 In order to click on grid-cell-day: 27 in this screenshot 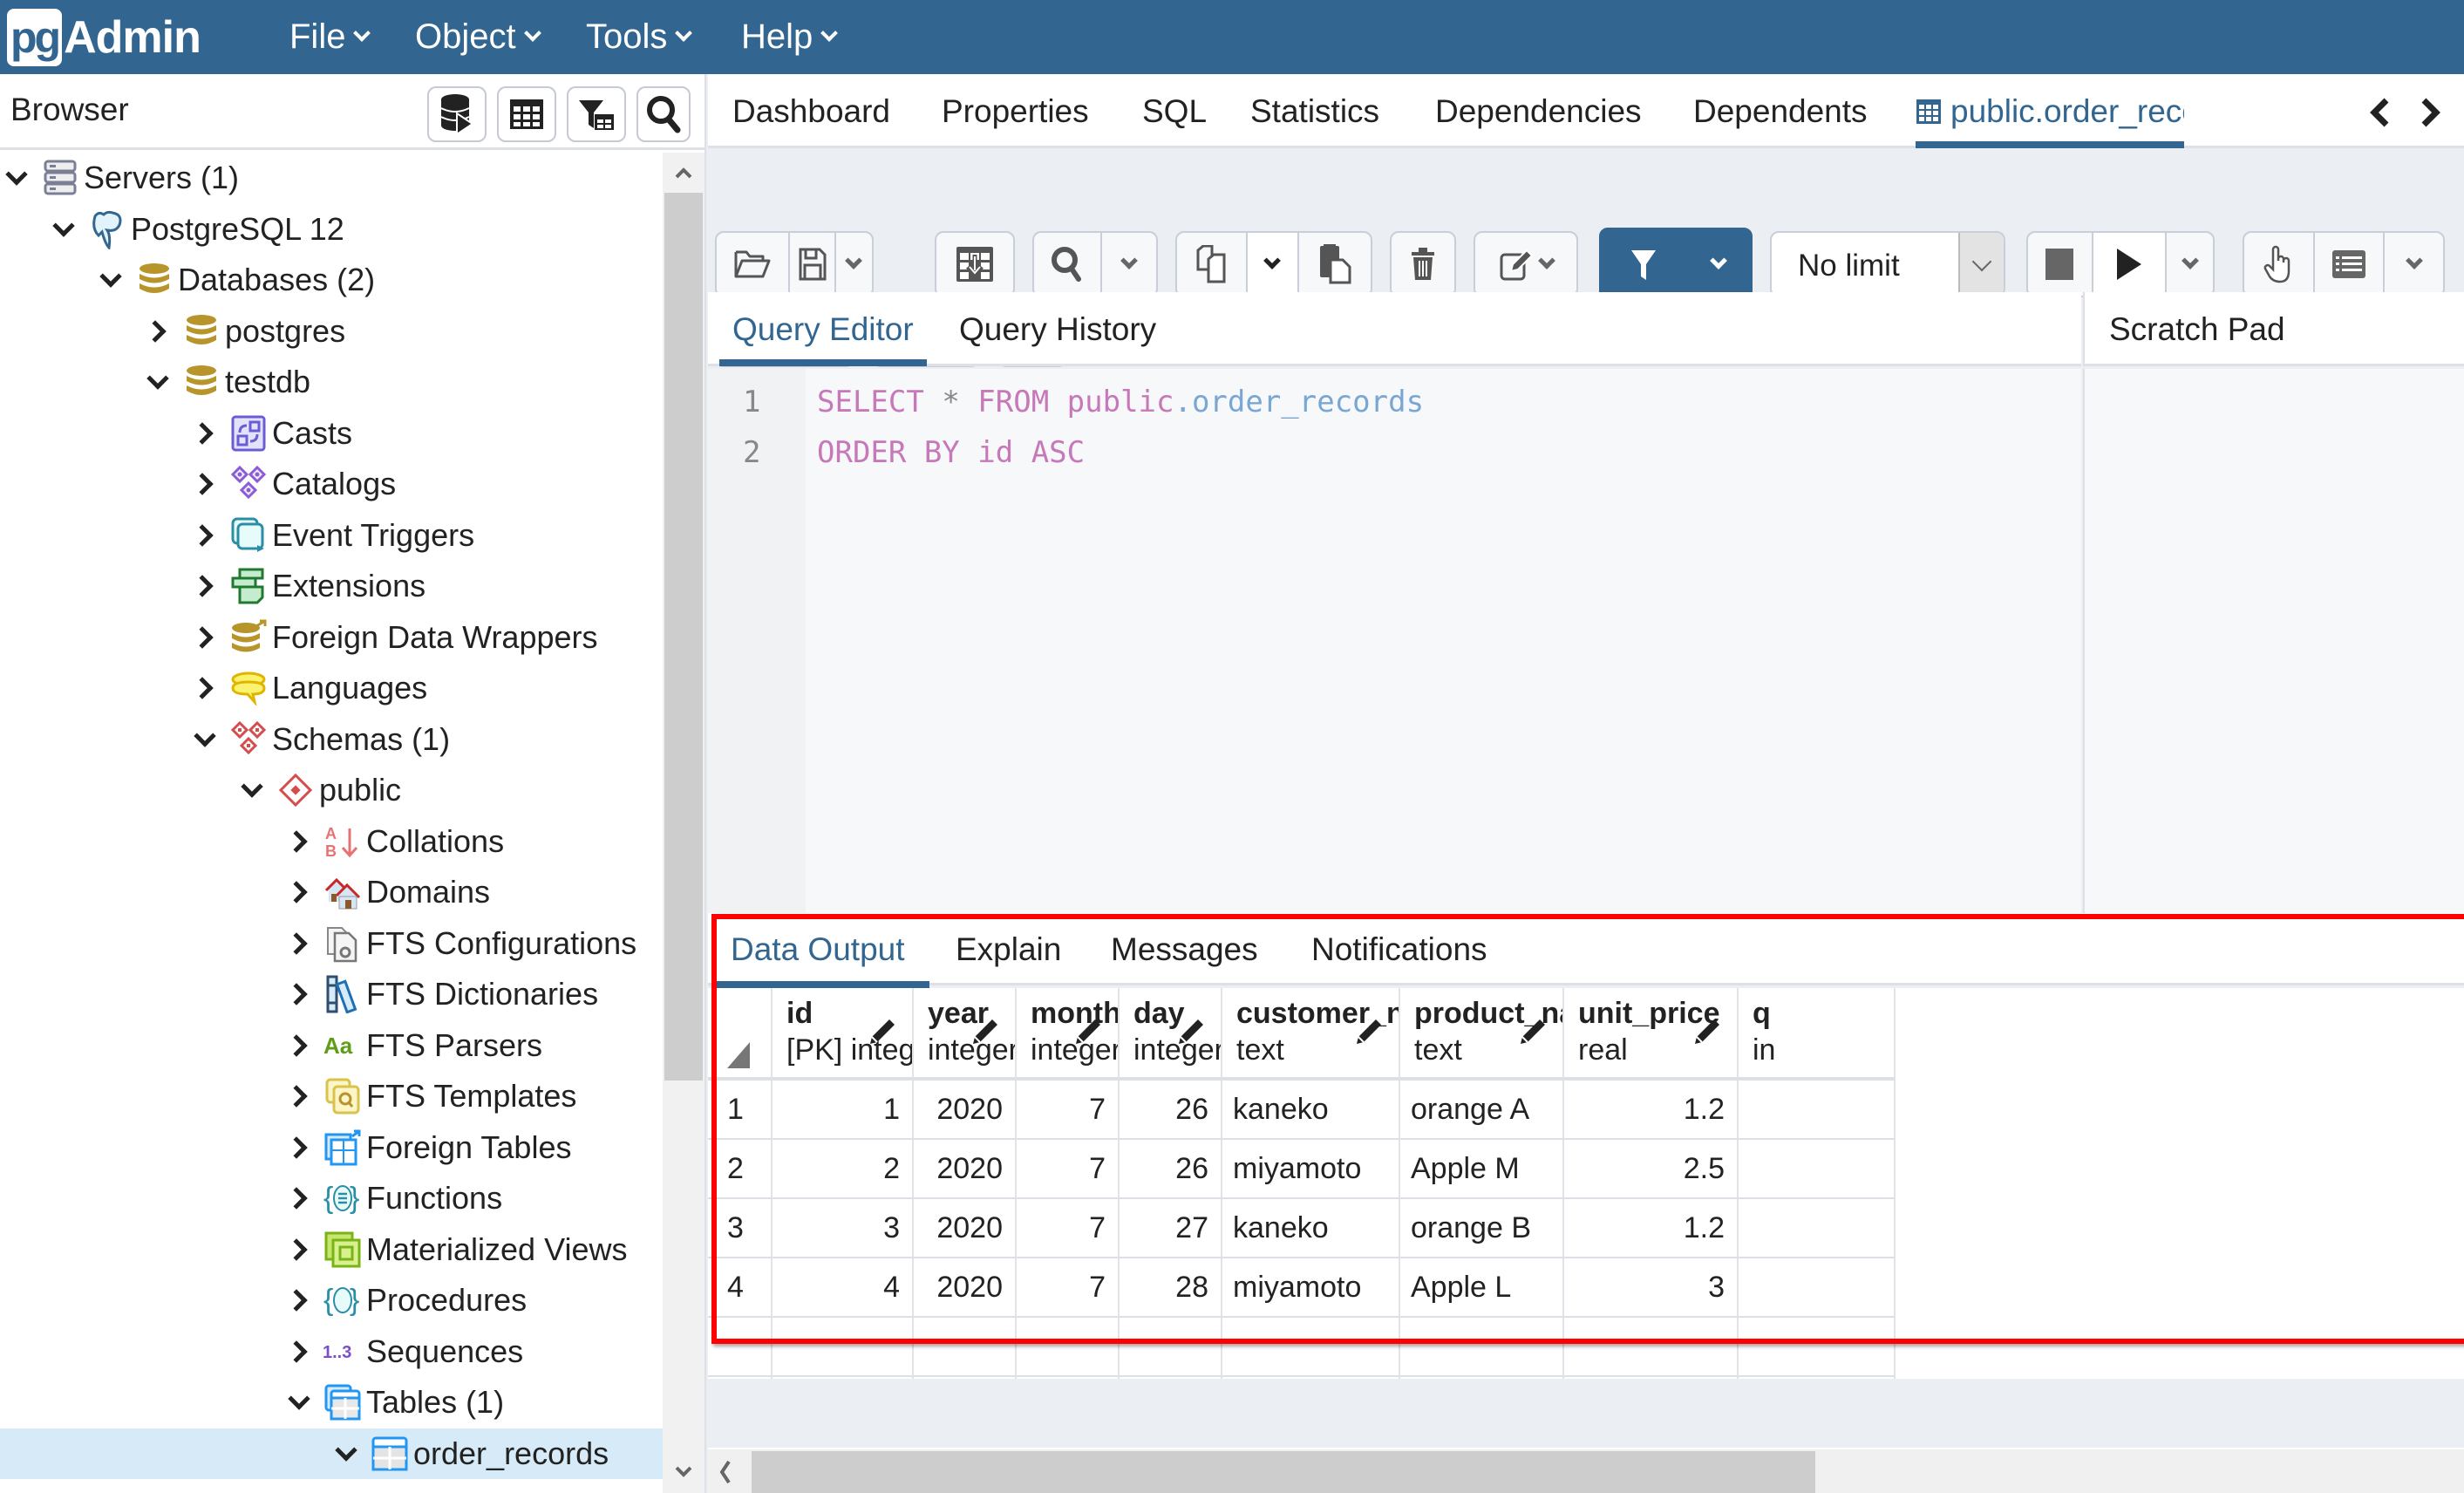, I will do `click(1171, 1228)`.